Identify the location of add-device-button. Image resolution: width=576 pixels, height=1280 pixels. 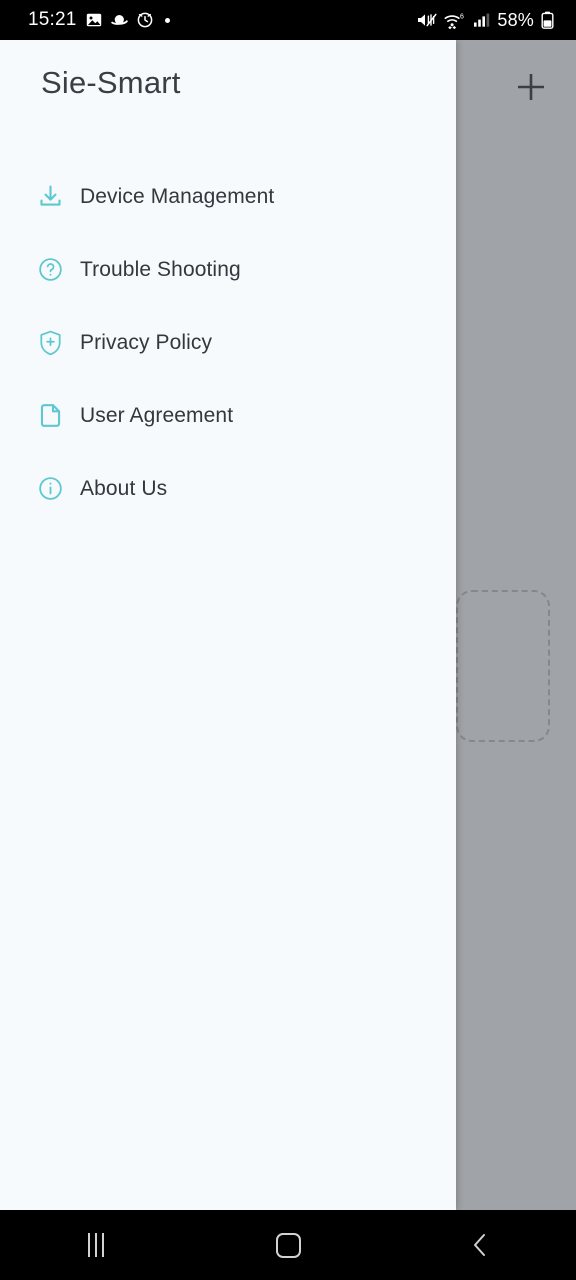
(531, 87).